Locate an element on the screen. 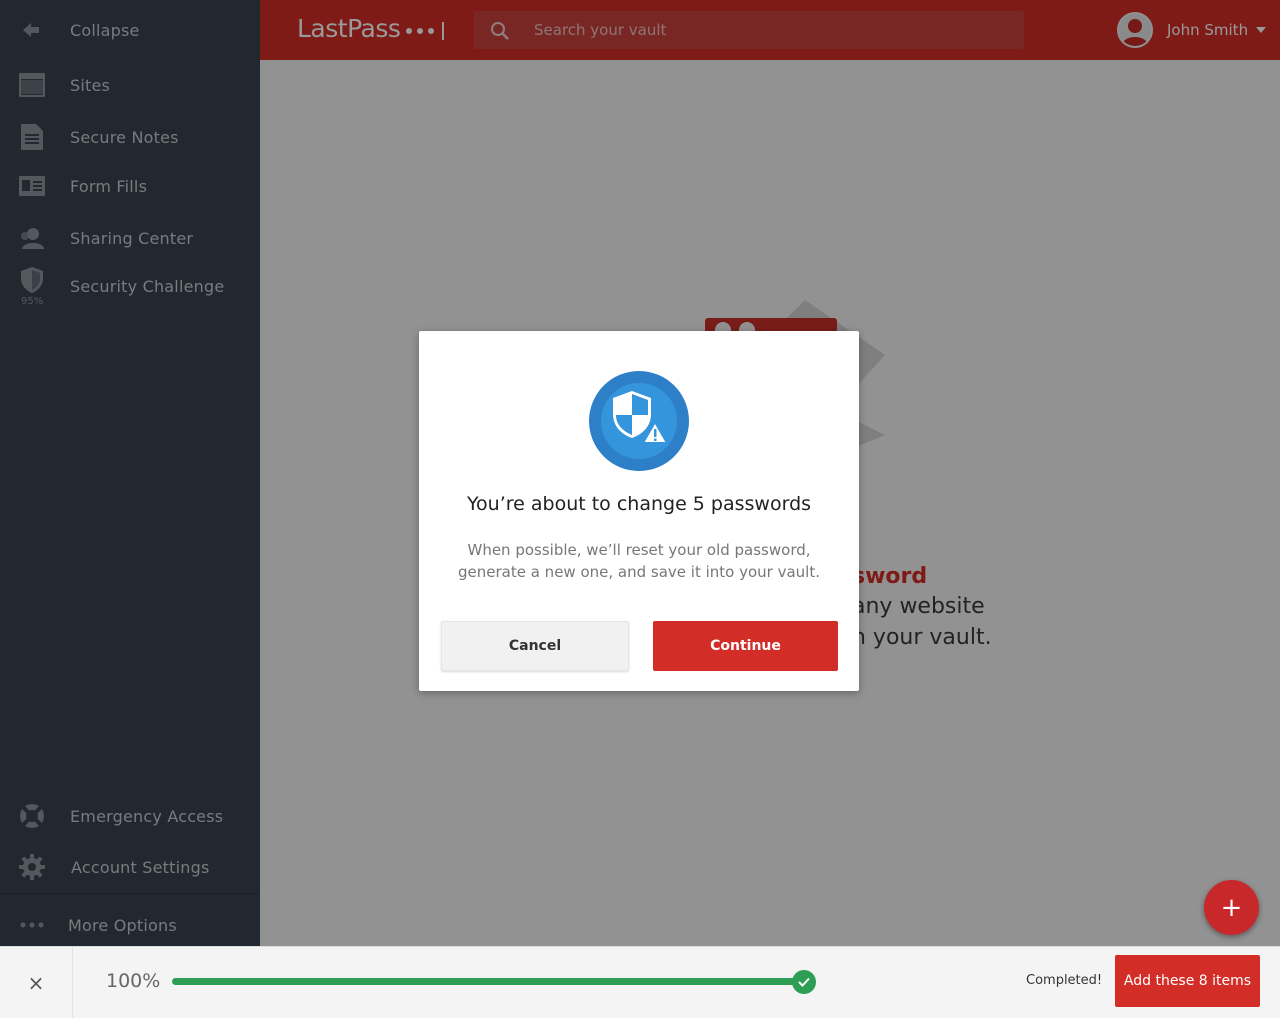 The width and height of the screenshot is (1280, 1018). progress-percentage: 100% is located at coordinates (133, 981).